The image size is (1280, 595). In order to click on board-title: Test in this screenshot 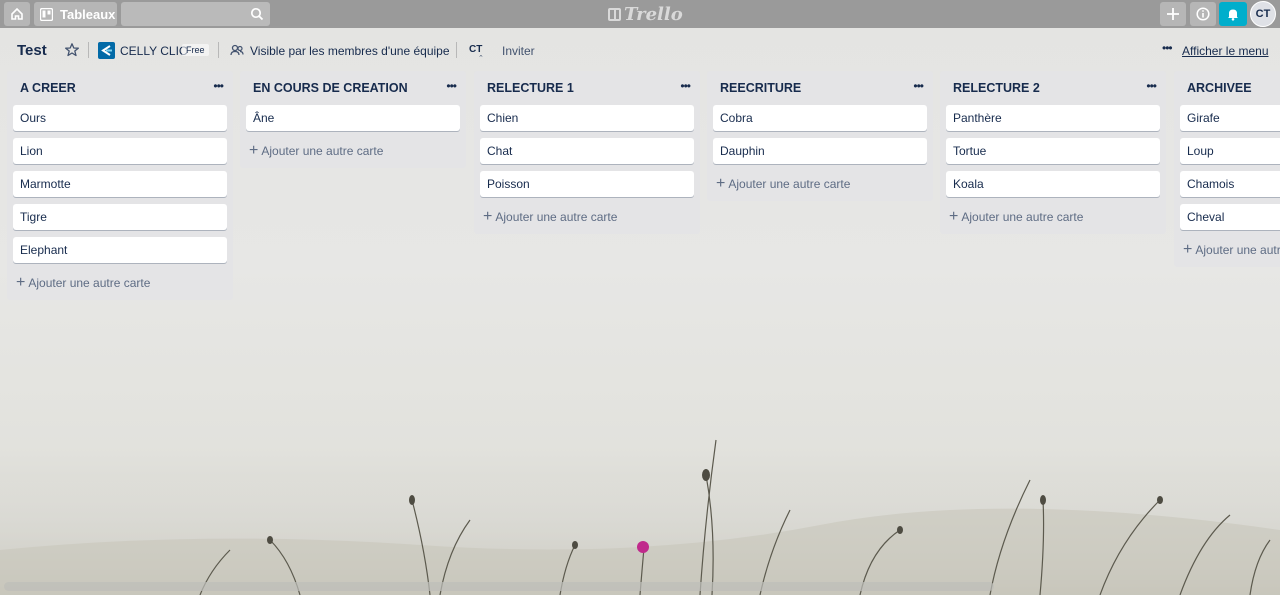, I will do `click(32, 50)`.